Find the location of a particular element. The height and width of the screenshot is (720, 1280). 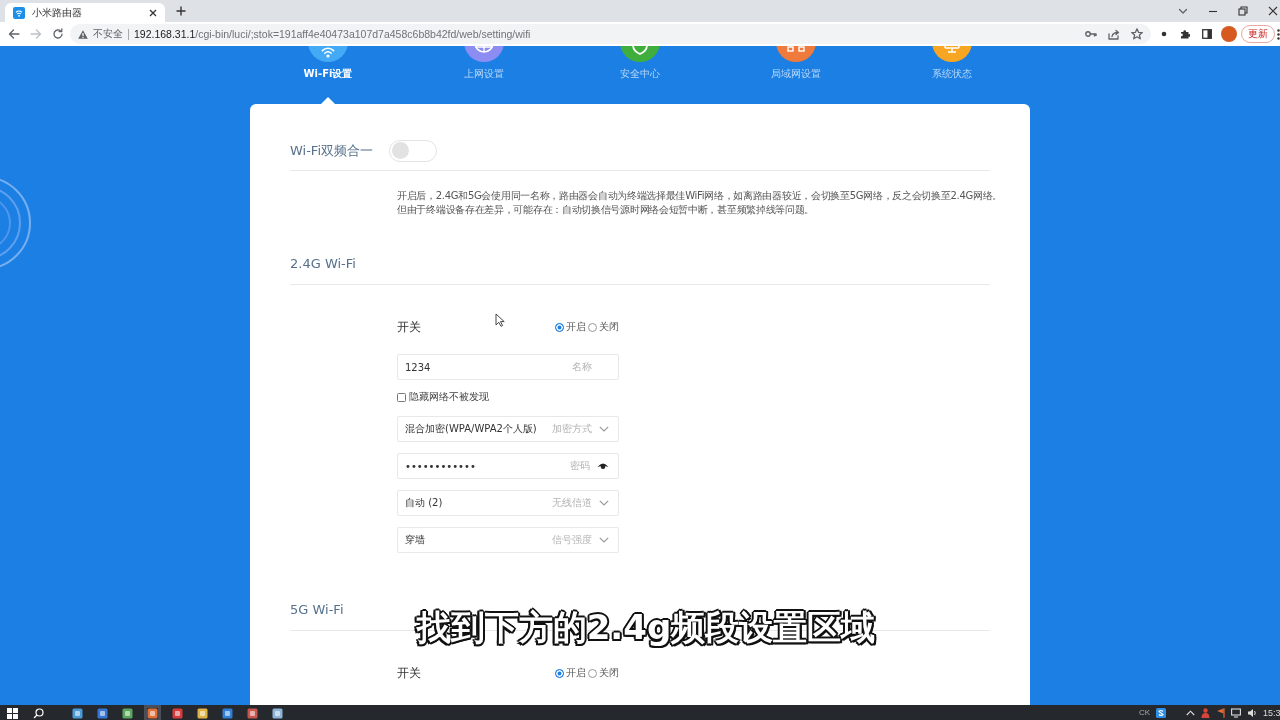

field-label: 信号强度 is located at coordinates (572, 540).